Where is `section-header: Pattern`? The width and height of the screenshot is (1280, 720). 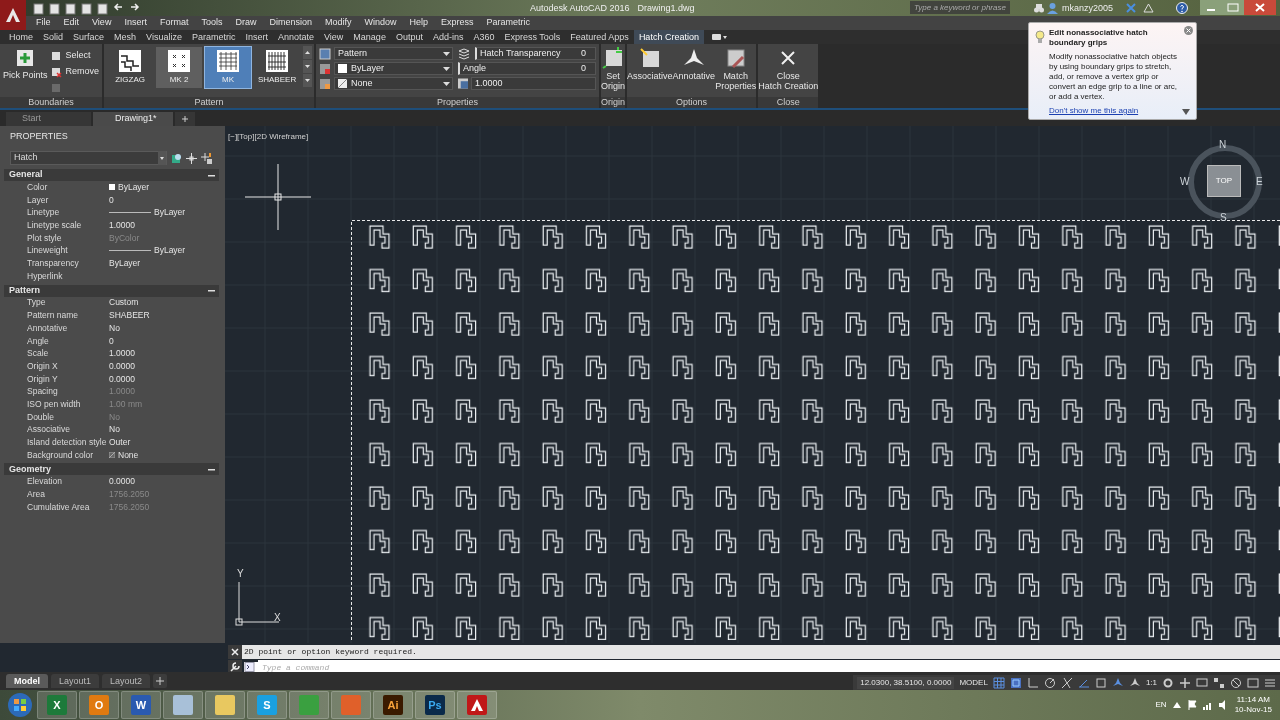 section-header: Pattern is located at coordinates (111, 290).